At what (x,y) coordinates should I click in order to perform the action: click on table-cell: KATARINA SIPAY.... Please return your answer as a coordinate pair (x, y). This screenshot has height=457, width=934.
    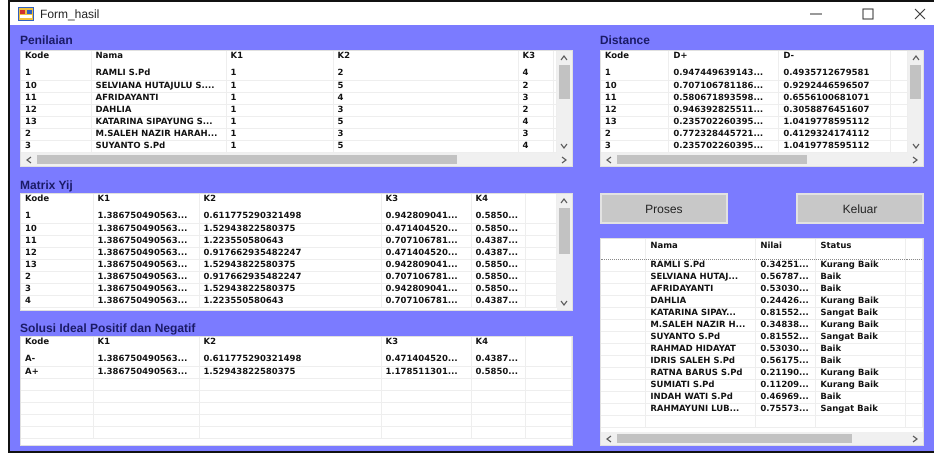
    Looking at the image, I should click on (701, 314).